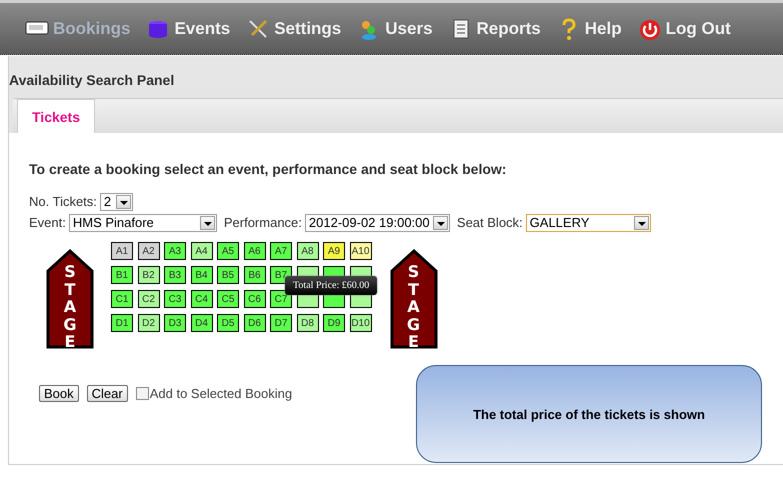 The image size is (783, 481). What do you see at coordinates (47, 222) in the screenshot?
I see `field-label: Event:` at bounding box center [47, 222].